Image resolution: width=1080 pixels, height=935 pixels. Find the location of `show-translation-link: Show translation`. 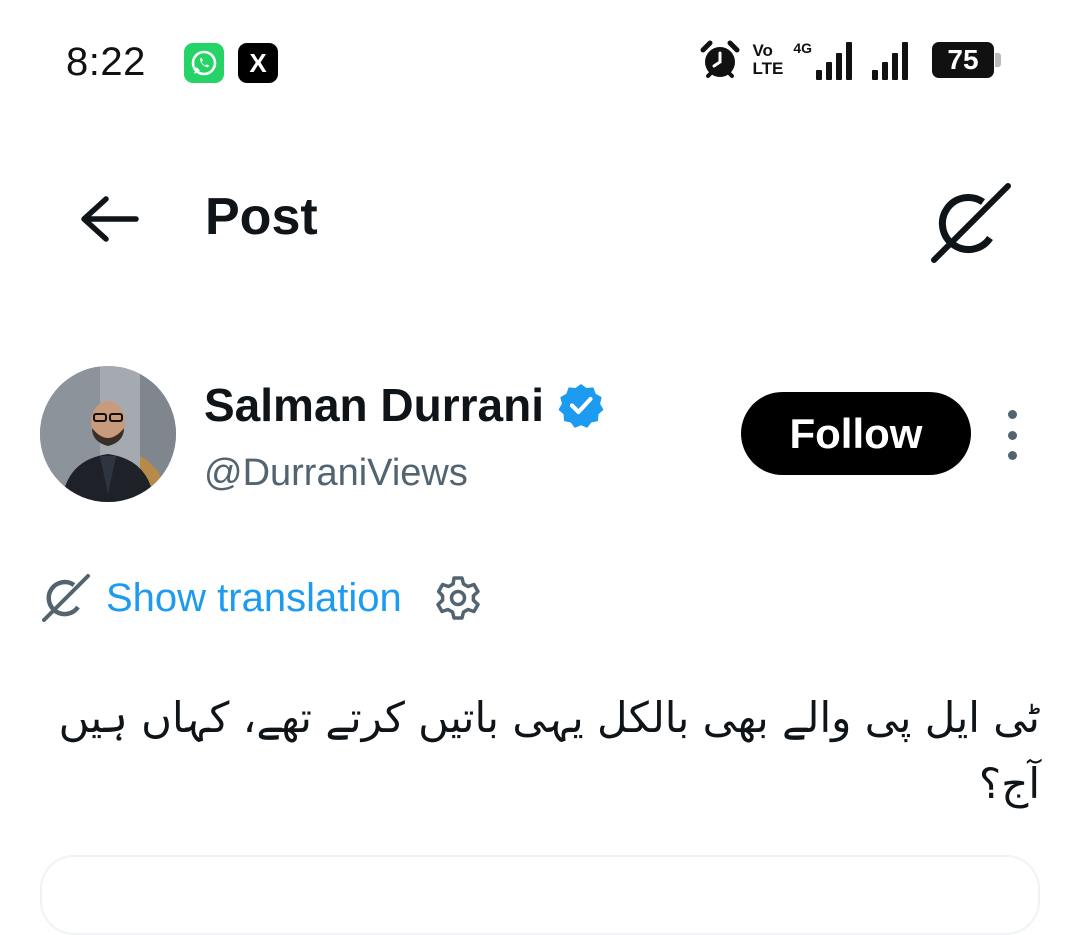

show-translation-link: Show translation is located at coordinates (254, 598).